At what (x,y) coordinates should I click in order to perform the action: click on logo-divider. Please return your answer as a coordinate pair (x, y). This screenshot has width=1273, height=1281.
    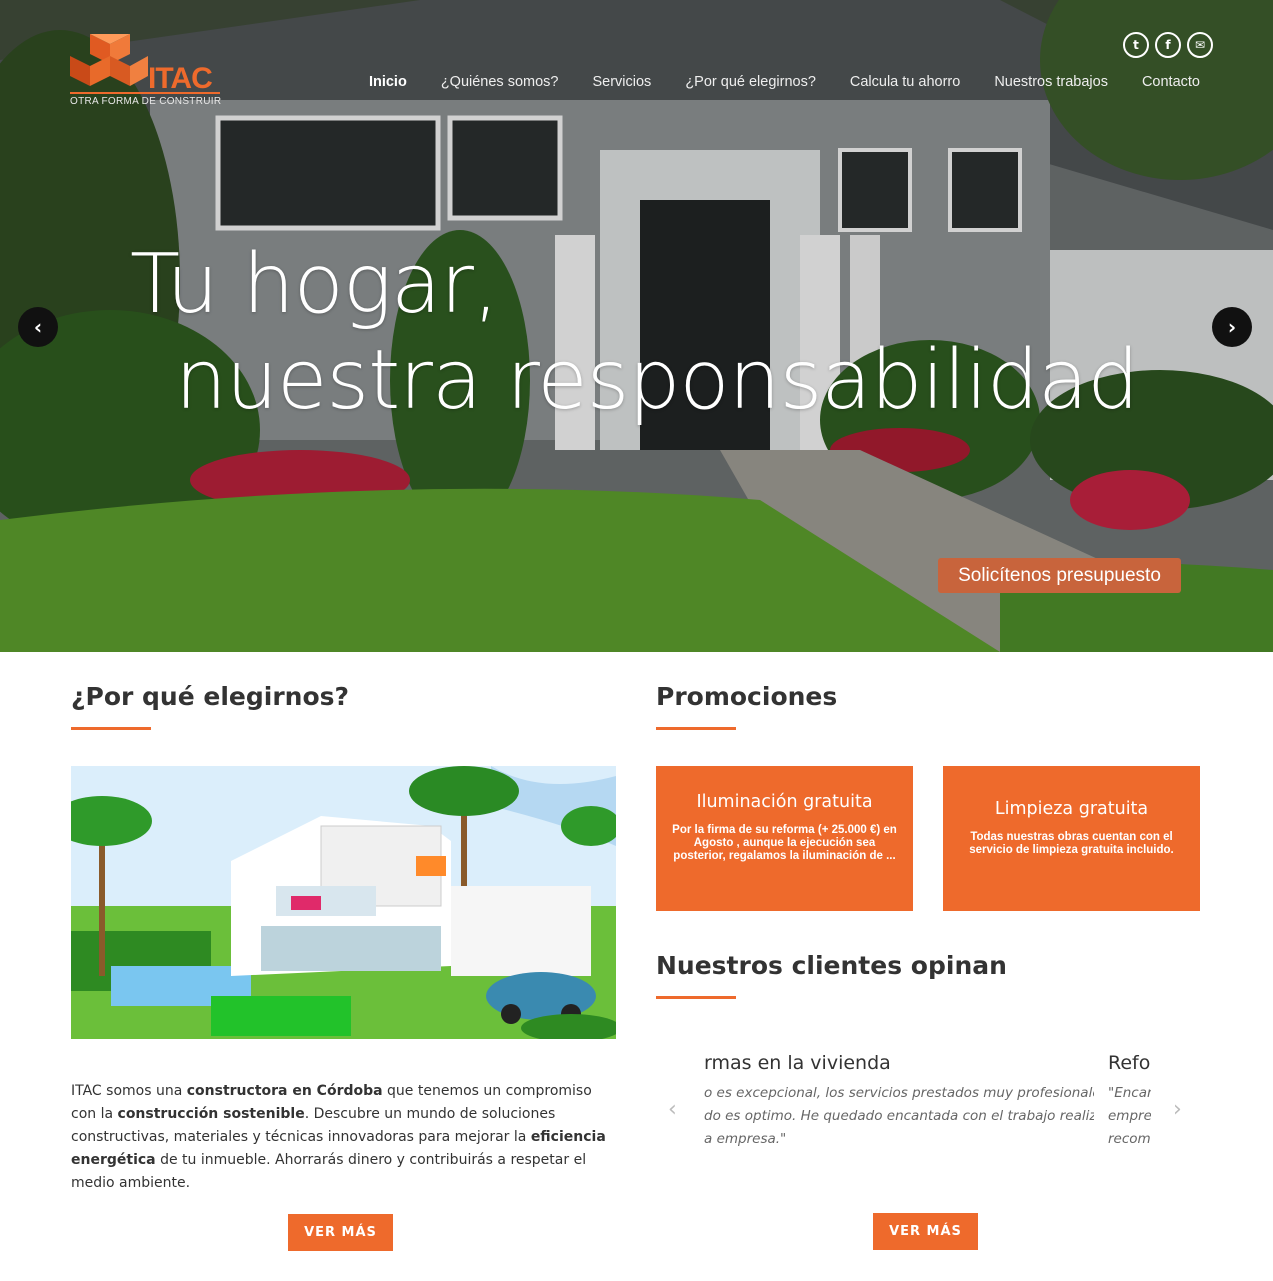
    Looking at the image, I should click on (145, 93).